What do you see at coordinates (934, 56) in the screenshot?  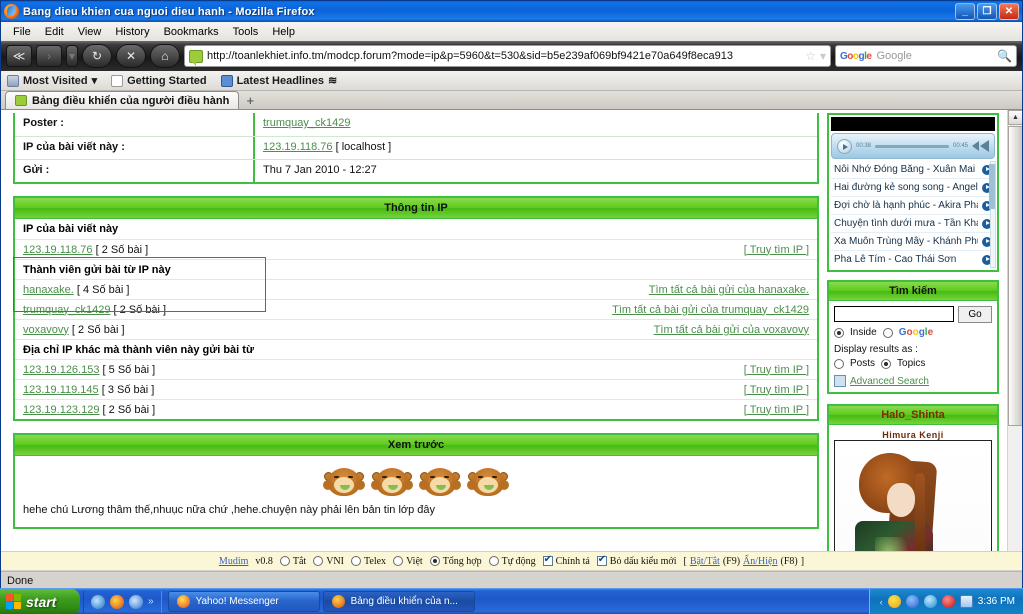 I see `search-input: Google` at bounding box center [934, 56].